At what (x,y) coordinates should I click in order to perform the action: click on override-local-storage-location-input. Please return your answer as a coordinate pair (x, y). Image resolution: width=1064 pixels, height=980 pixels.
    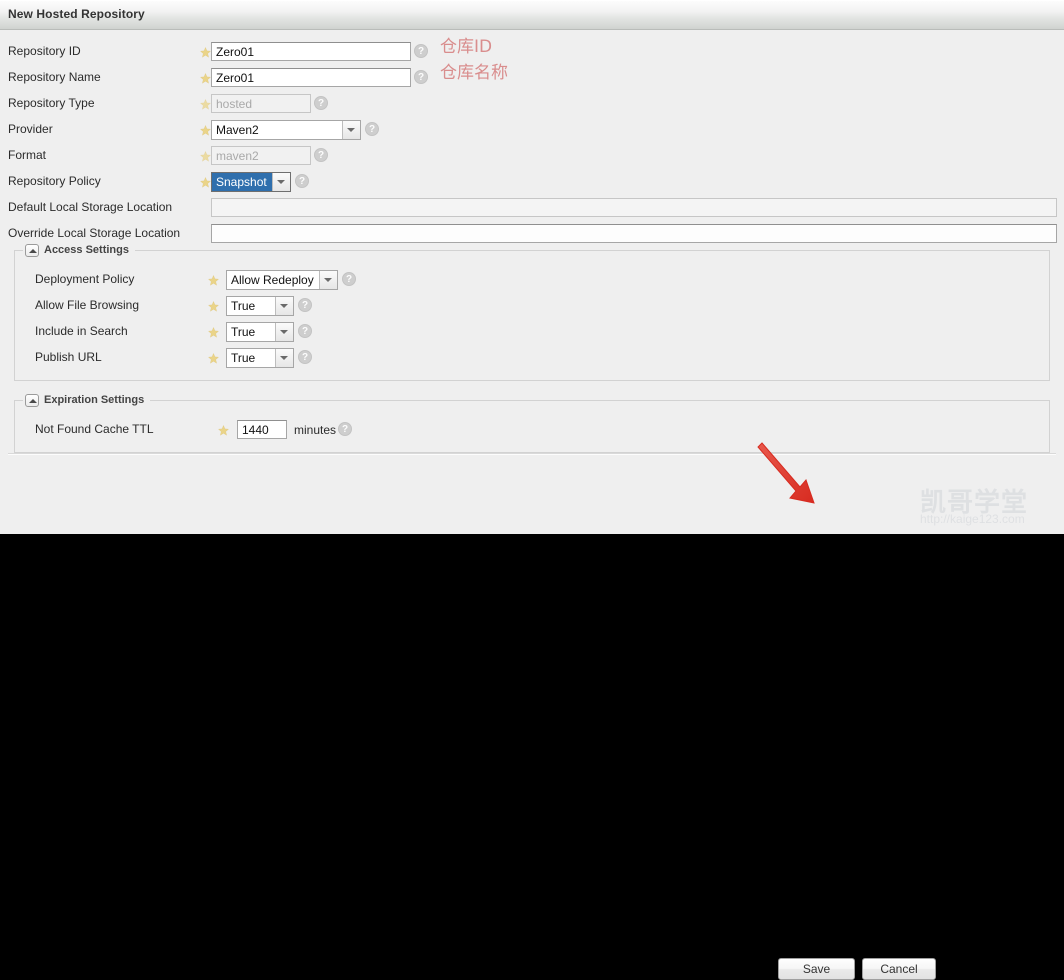
    Looking at the image, I should click on (634, 233).